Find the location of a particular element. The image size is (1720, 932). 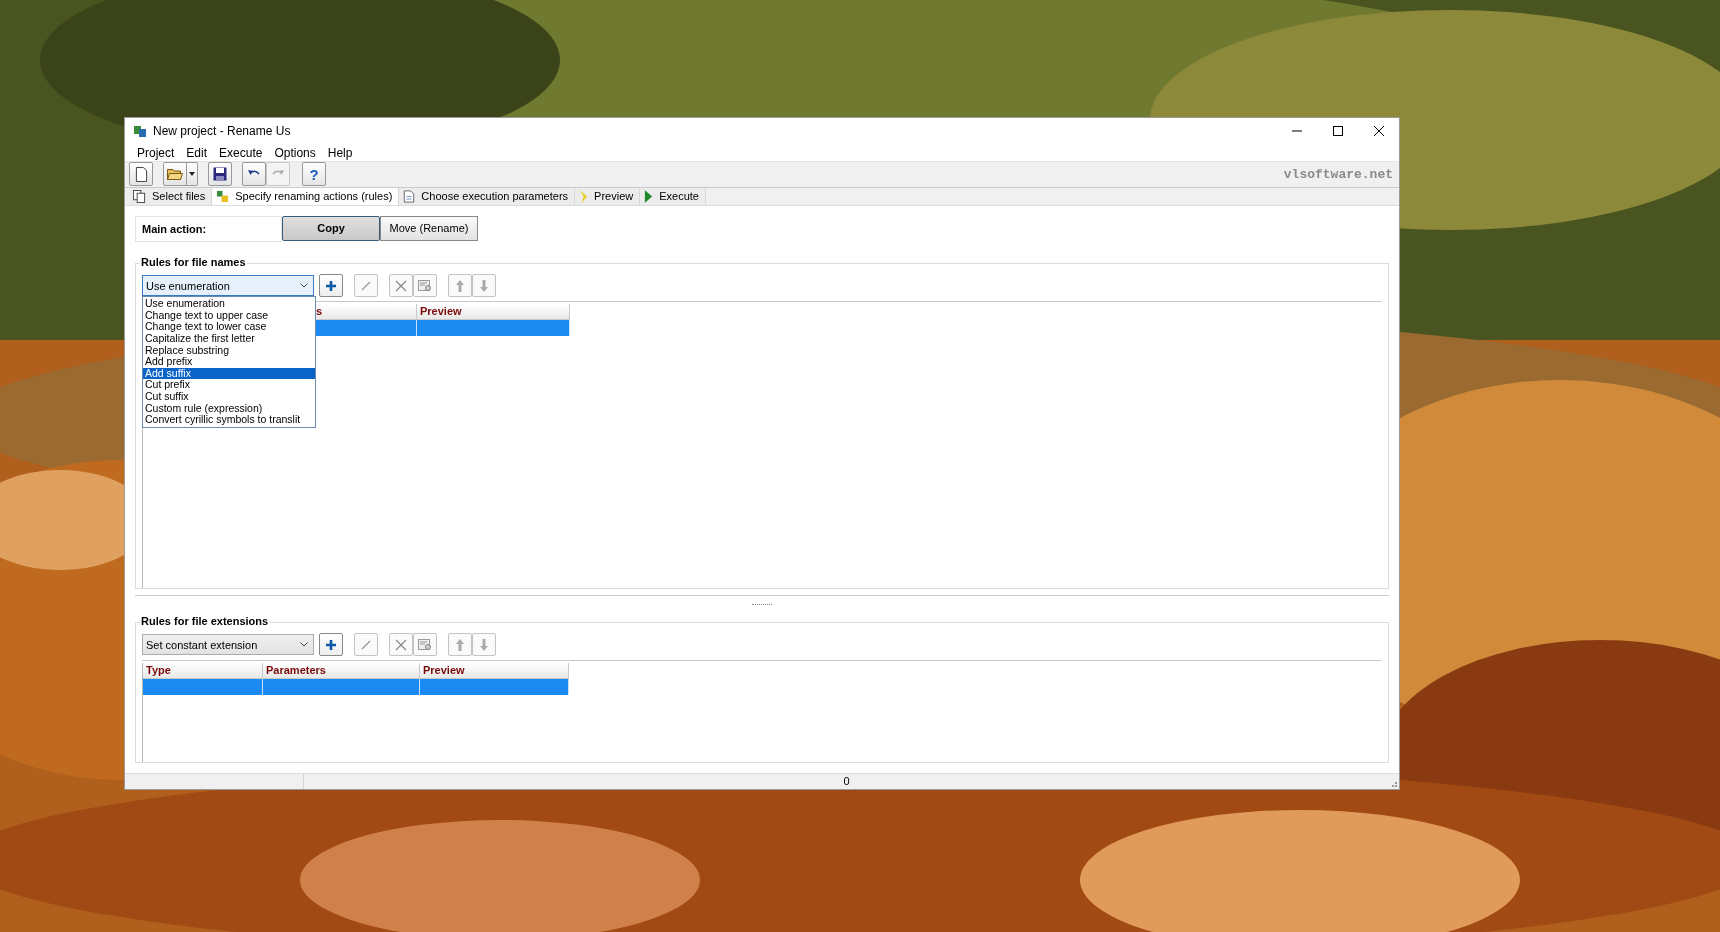

maximize-icon is located at coordinates (1337, 131).